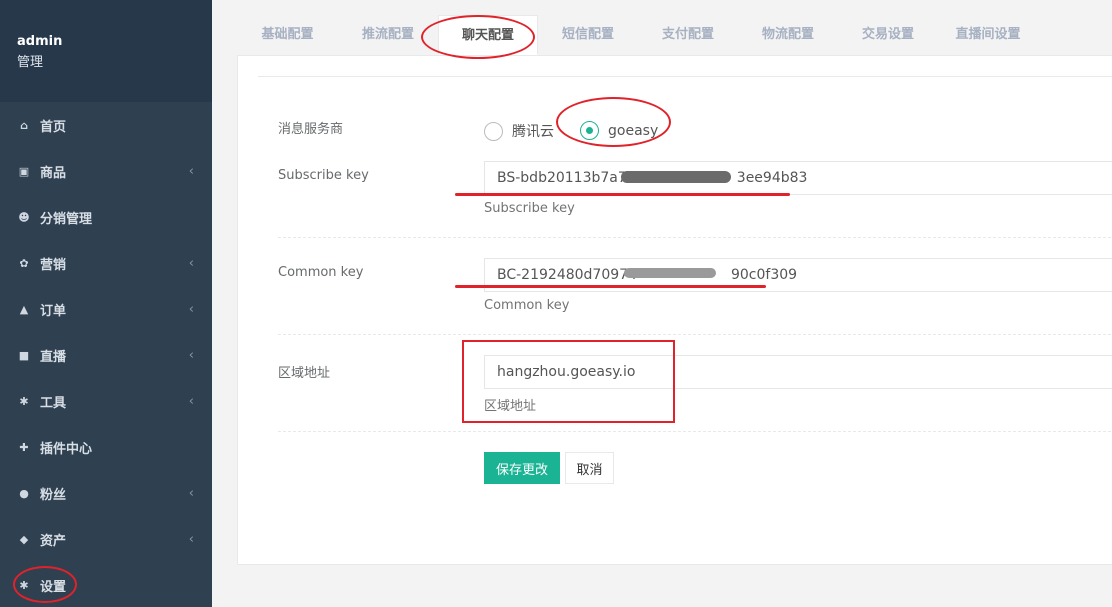 The image size is (1112, 607). I want to click on gear-icon: ✱, so click(24, 401).